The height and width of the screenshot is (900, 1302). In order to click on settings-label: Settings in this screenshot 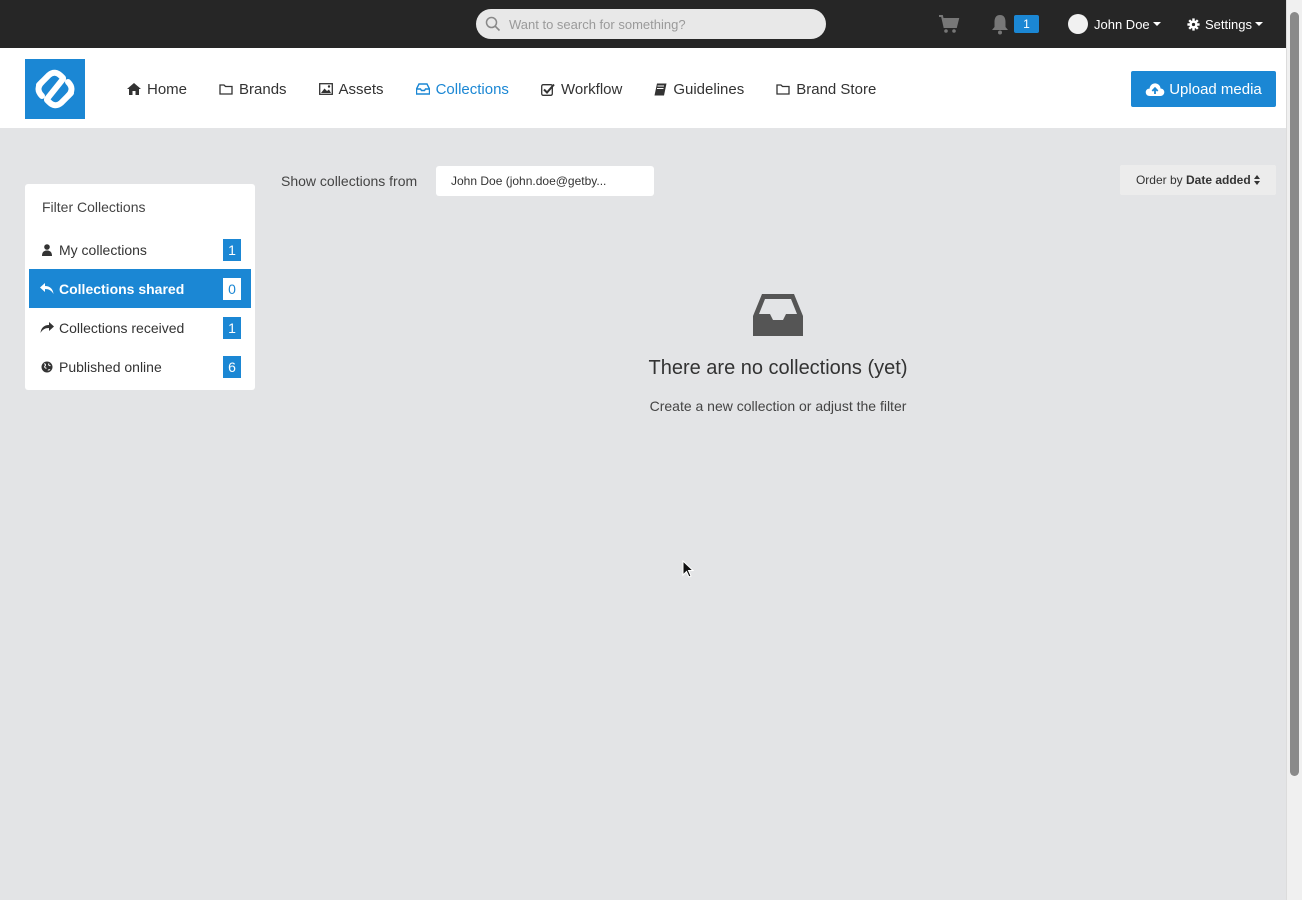, I will do `click(1228, 24)`.